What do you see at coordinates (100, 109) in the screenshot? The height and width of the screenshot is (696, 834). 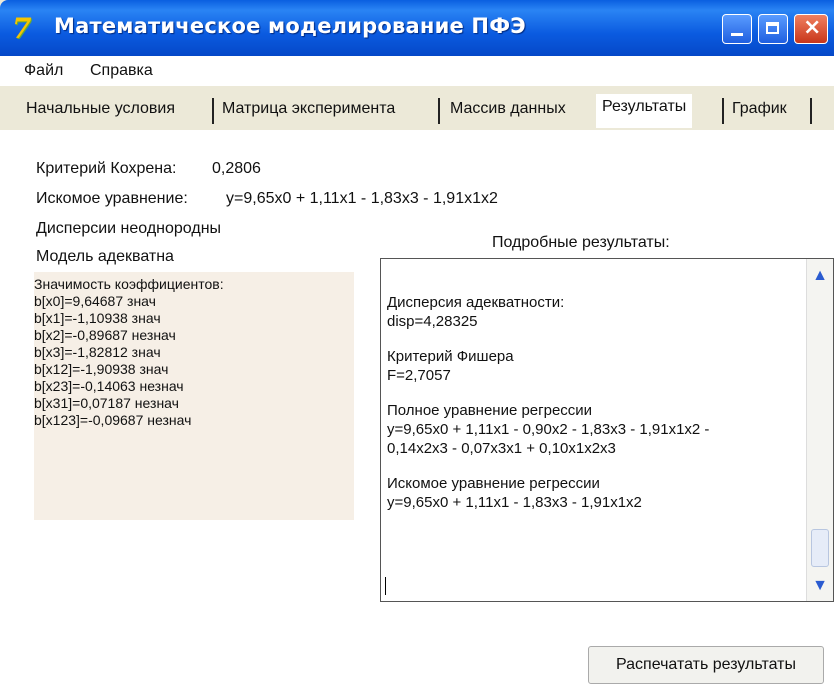 I see `tab-initial-conditions: Начальные условия` at bounding box center [100, 109].